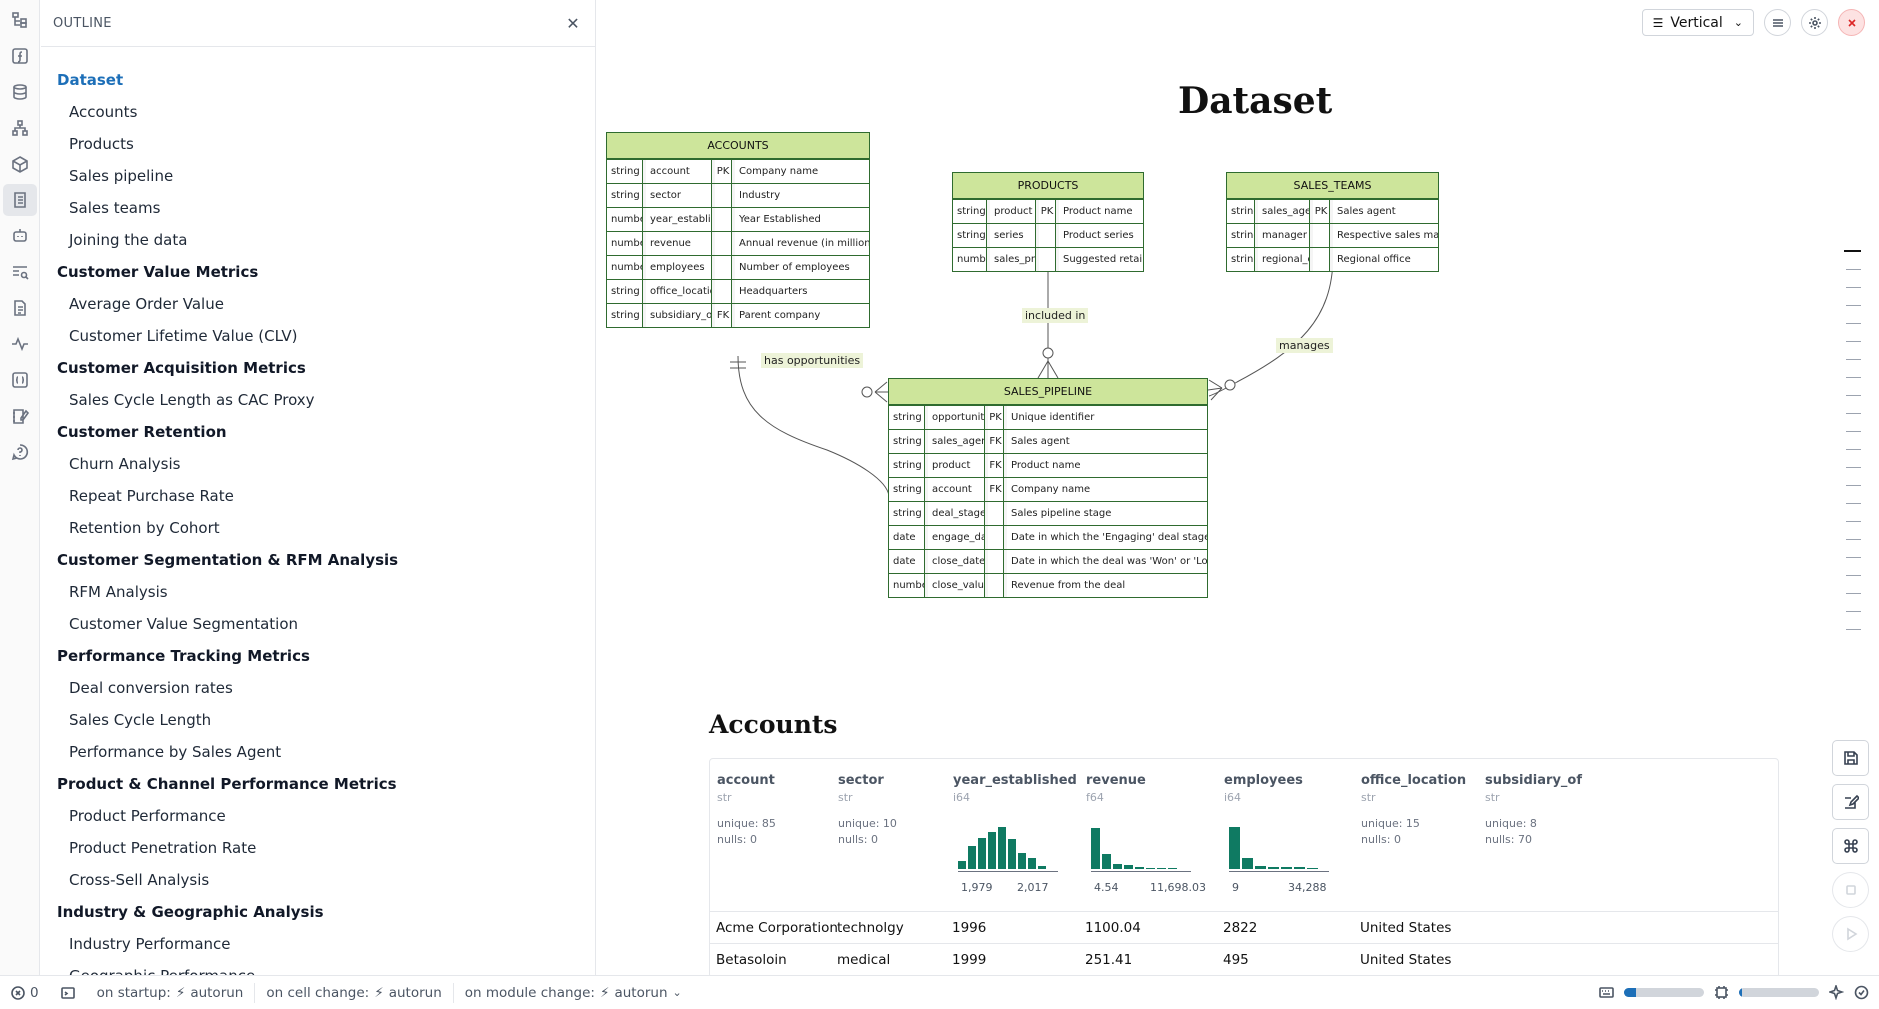 The width and height of the screenshot is (1879, 1009). I want to click on search-docs-button, so click(20, 272).